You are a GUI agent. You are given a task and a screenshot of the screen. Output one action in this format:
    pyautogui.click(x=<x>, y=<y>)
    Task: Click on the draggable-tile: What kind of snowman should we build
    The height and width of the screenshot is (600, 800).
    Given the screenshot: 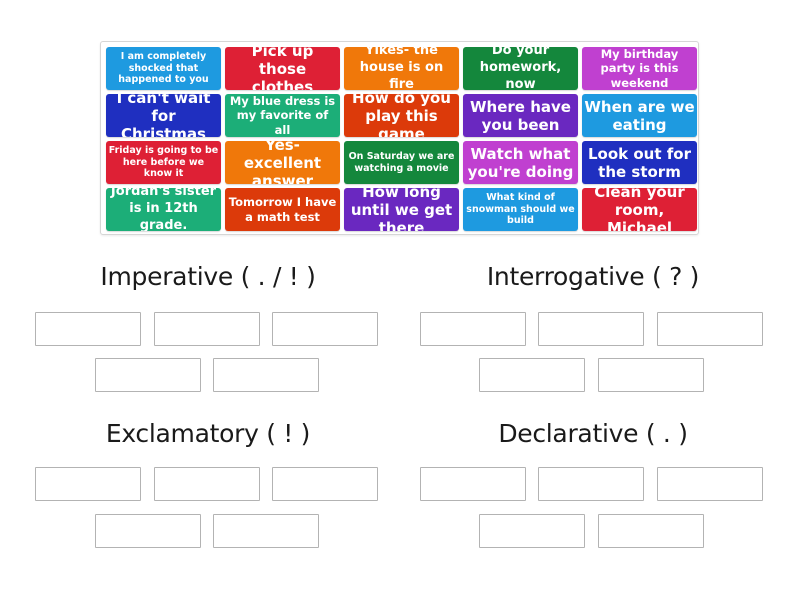 What is the action you would take?
    pyautogui.click(x=520, y=209)
    